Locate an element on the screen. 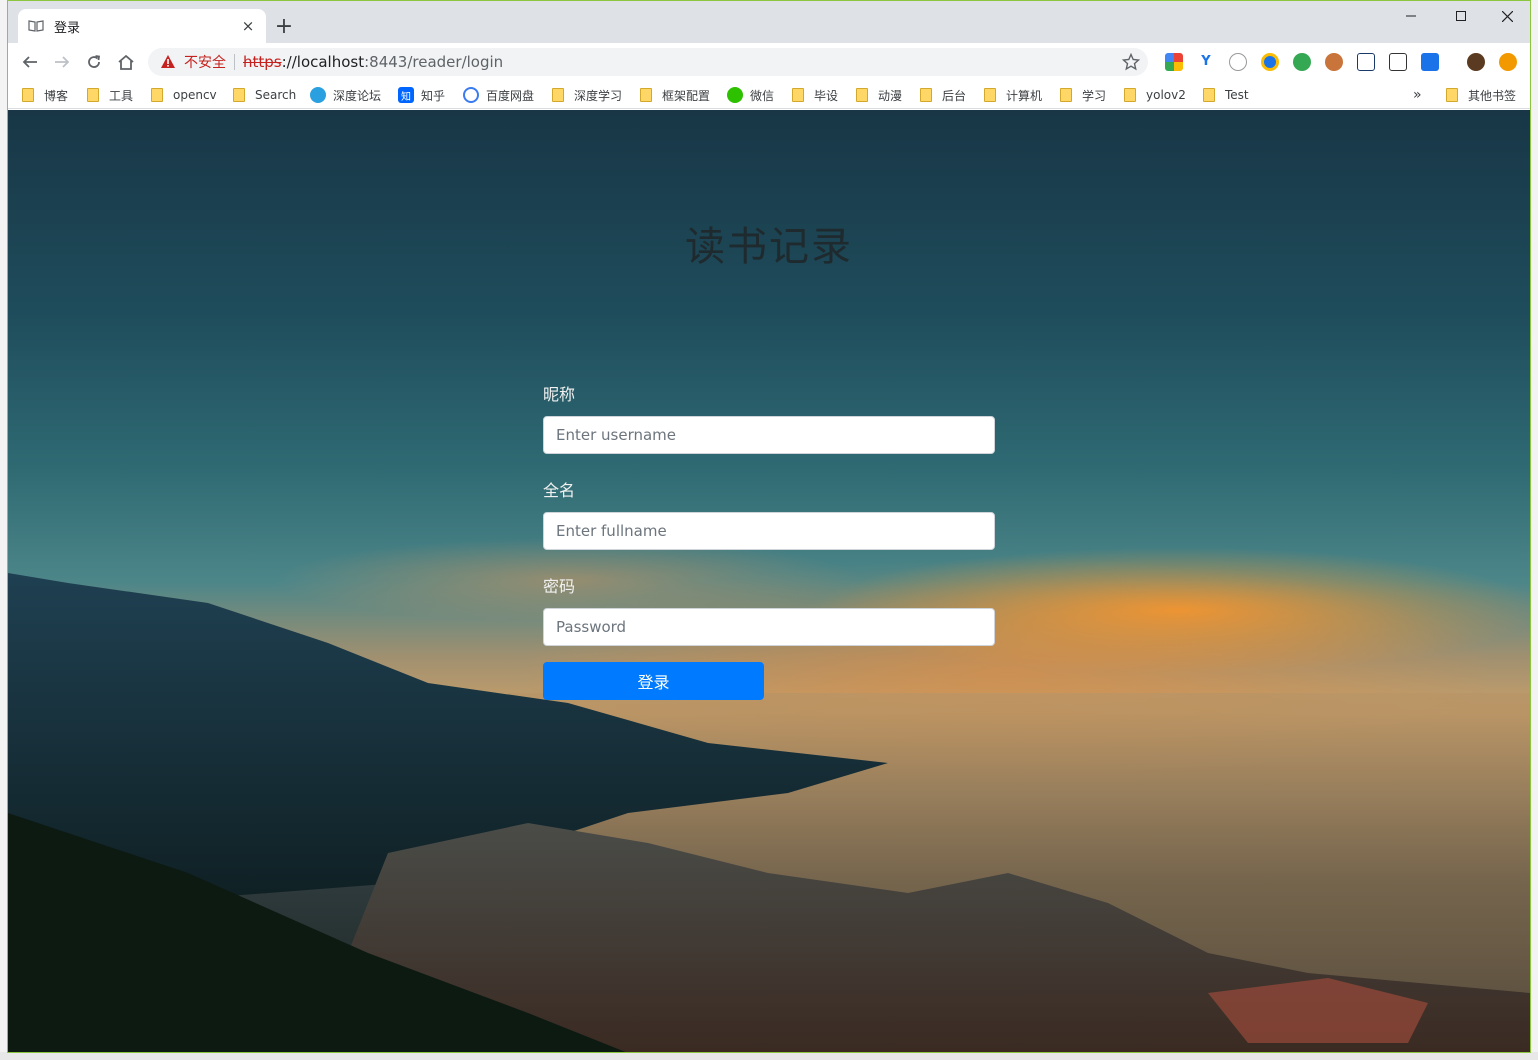 The height and width of the screenshot is (1060, 1538). arrow-left-icon is located at coordinates (29, 62).